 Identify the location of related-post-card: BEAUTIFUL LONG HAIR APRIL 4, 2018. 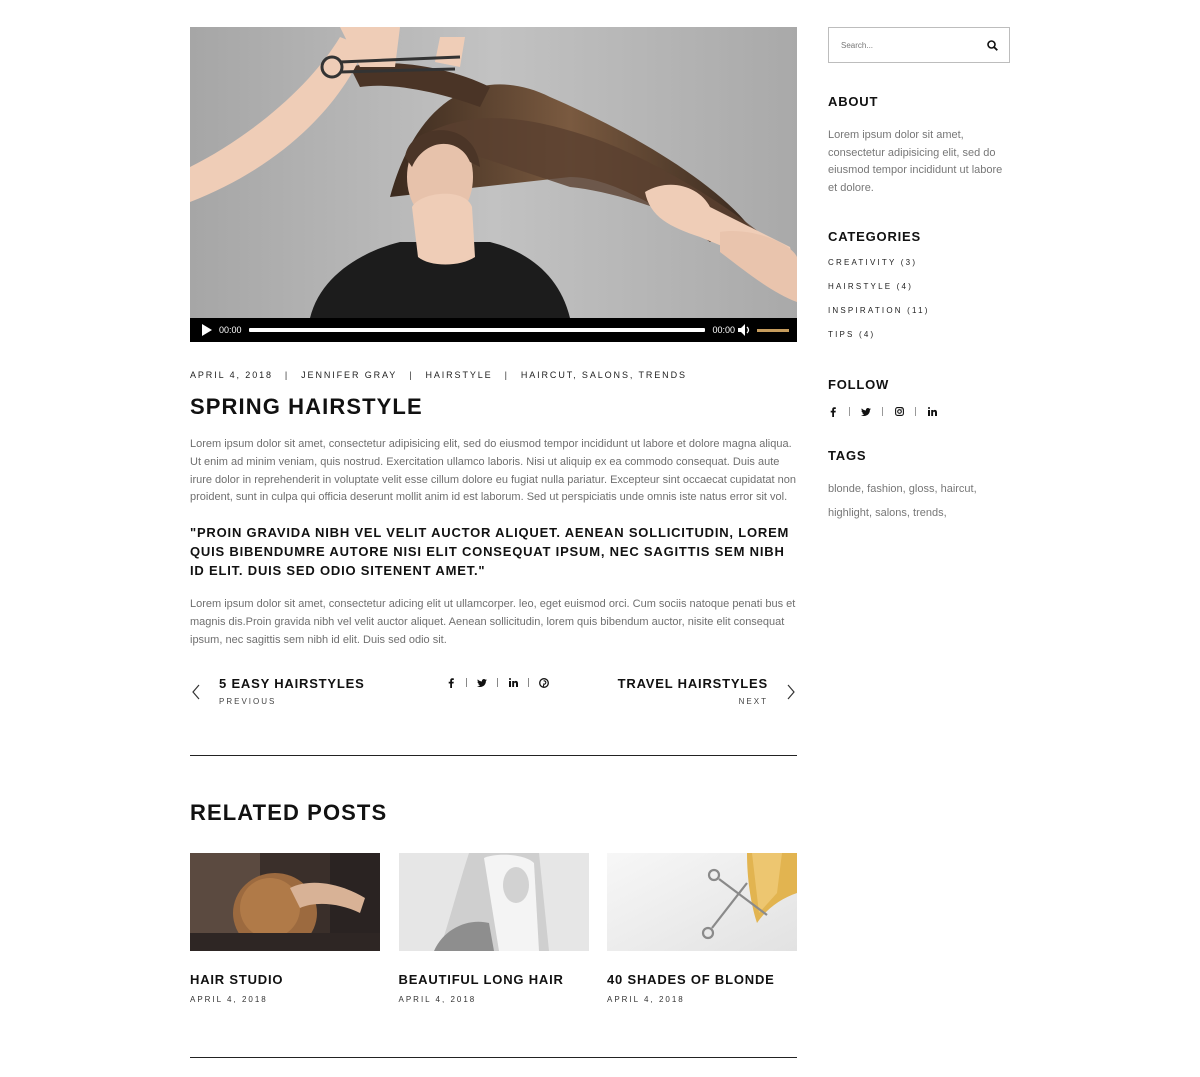
(493, 928).